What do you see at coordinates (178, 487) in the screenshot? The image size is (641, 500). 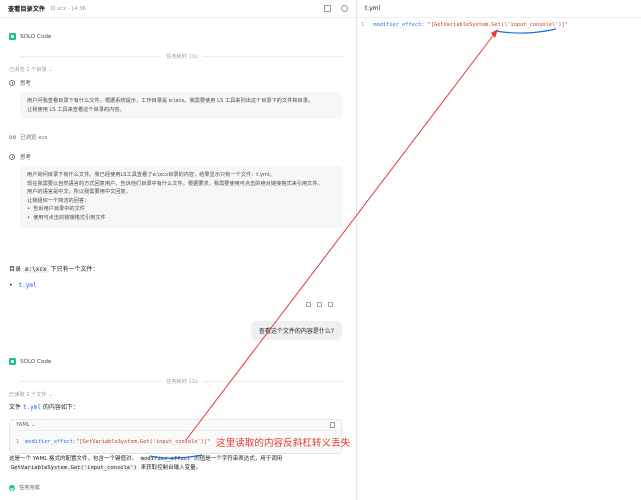 I see `task-status: 任务完成` at bounding box center [178, 487].